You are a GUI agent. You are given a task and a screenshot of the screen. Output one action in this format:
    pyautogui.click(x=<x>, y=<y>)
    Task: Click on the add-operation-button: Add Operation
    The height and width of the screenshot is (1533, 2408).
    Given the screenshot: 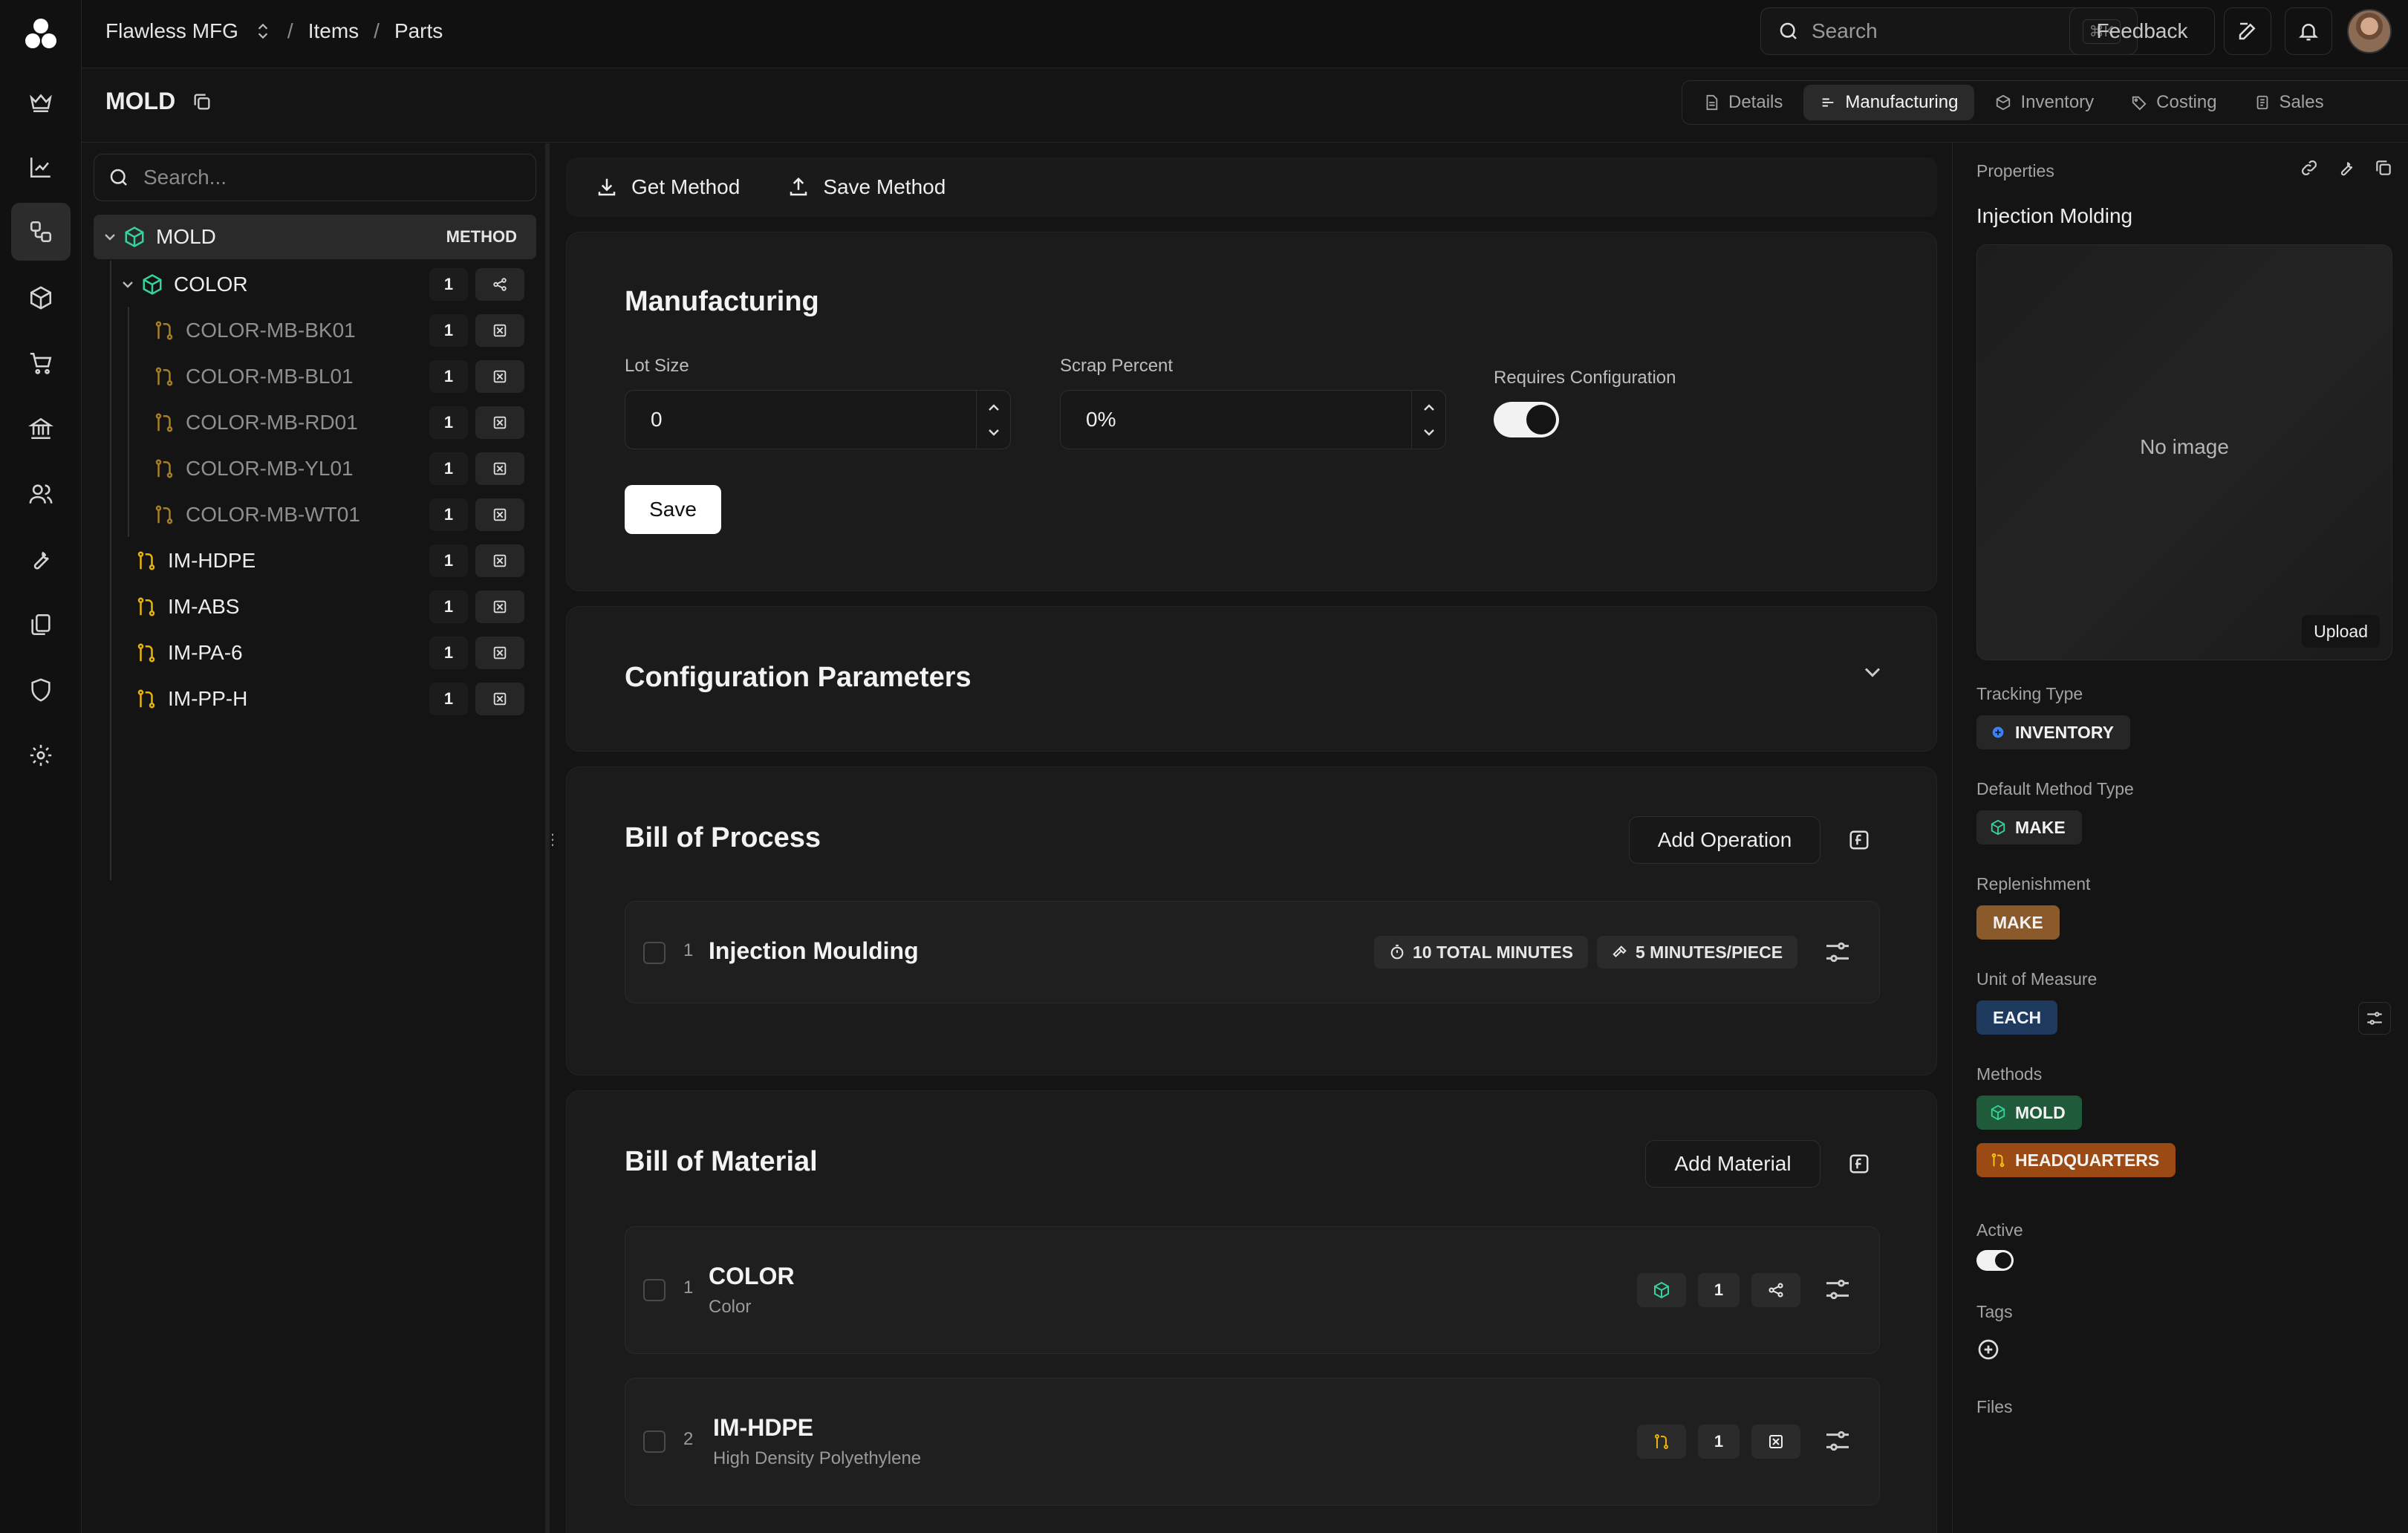 What is the action you would take?
    pyautogui.click(x=1724, y=840)
    